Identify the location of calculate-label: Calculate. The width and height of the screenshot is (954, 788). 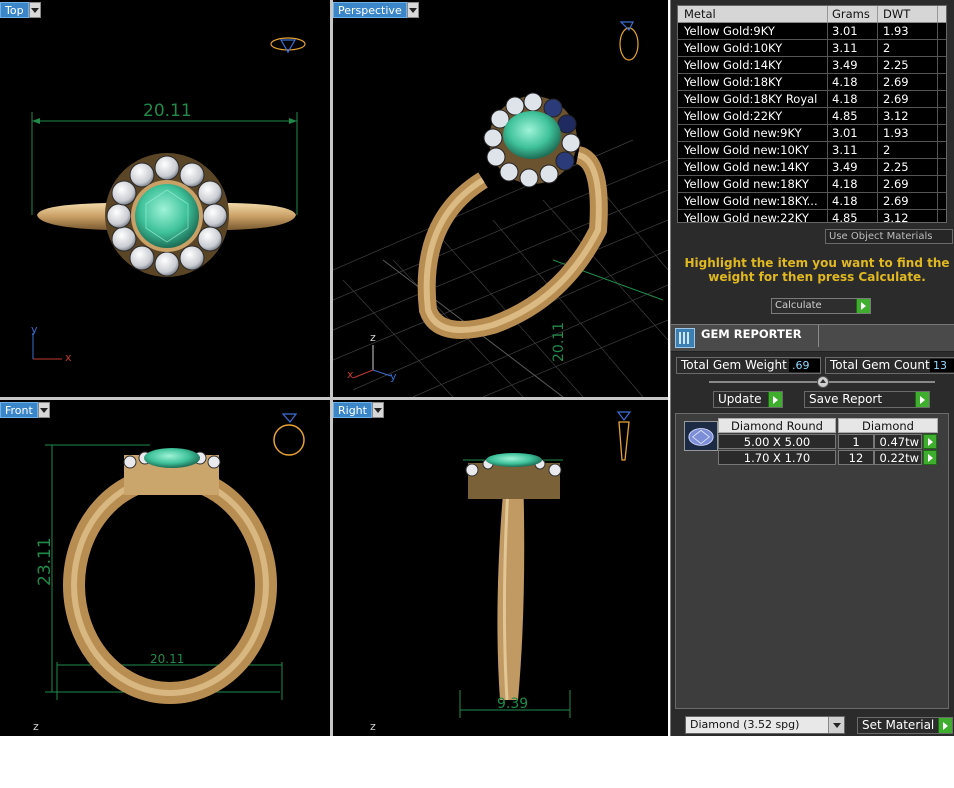
(798, 305).